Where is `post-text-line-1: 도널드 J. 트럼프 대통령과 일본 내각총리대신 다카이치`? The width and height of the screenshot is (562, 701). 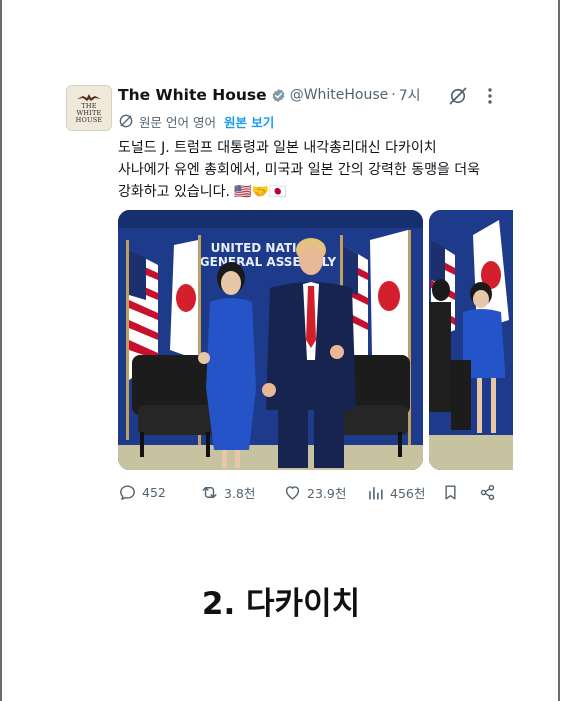
post-text-line-1: 도널드 J. 트럼프 대통령과 일본 내각총리대신 다카이치 is located at coordinates (277, 148).